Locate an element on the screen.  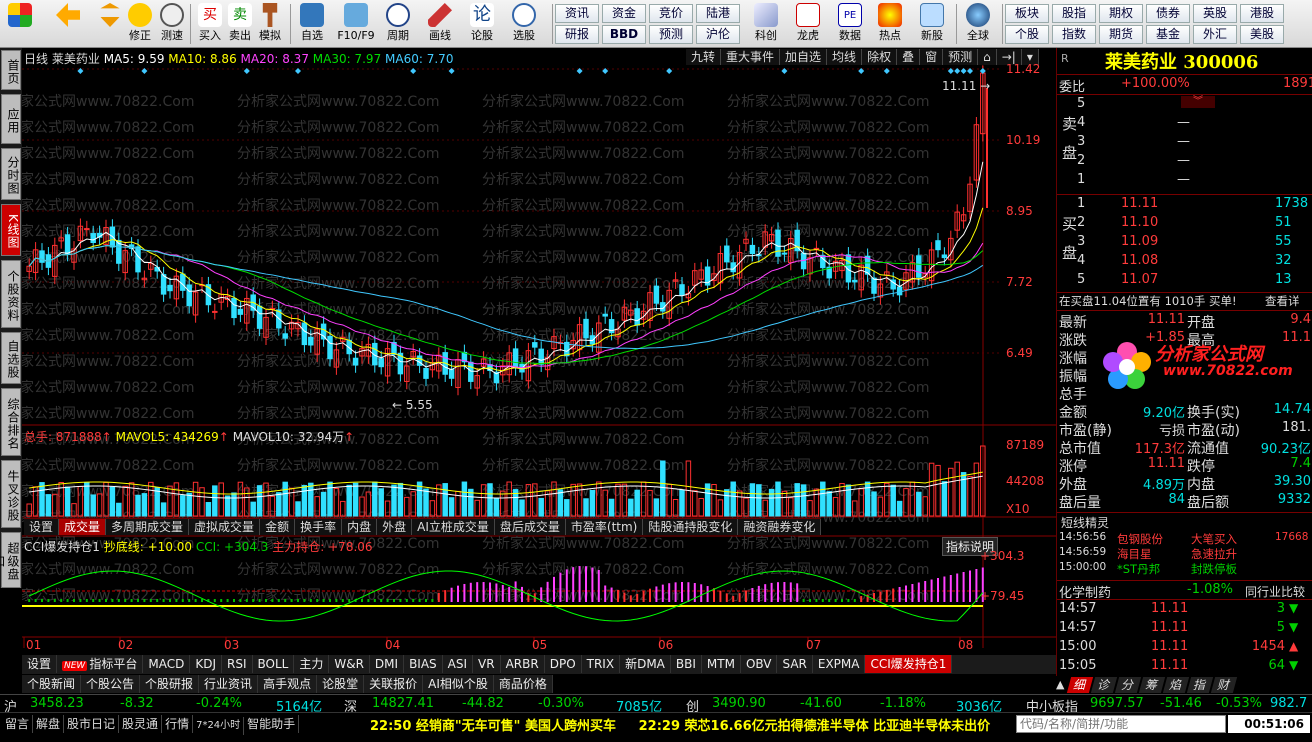
quick-sector: 板块 is located at coordinates (1027, 13).